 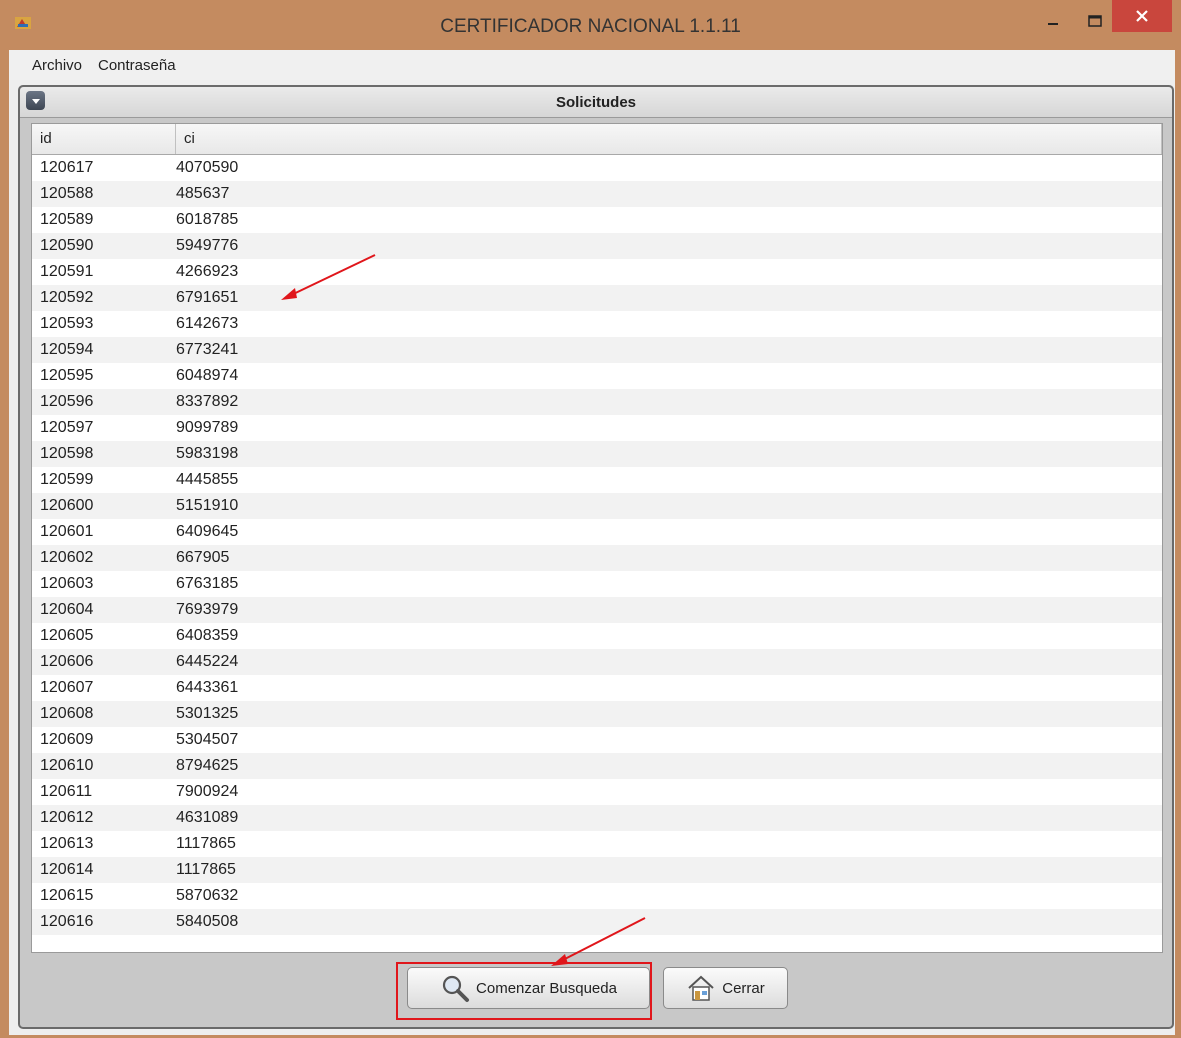 I want to click on cell-id: 120601, so click(x=67, y=531).